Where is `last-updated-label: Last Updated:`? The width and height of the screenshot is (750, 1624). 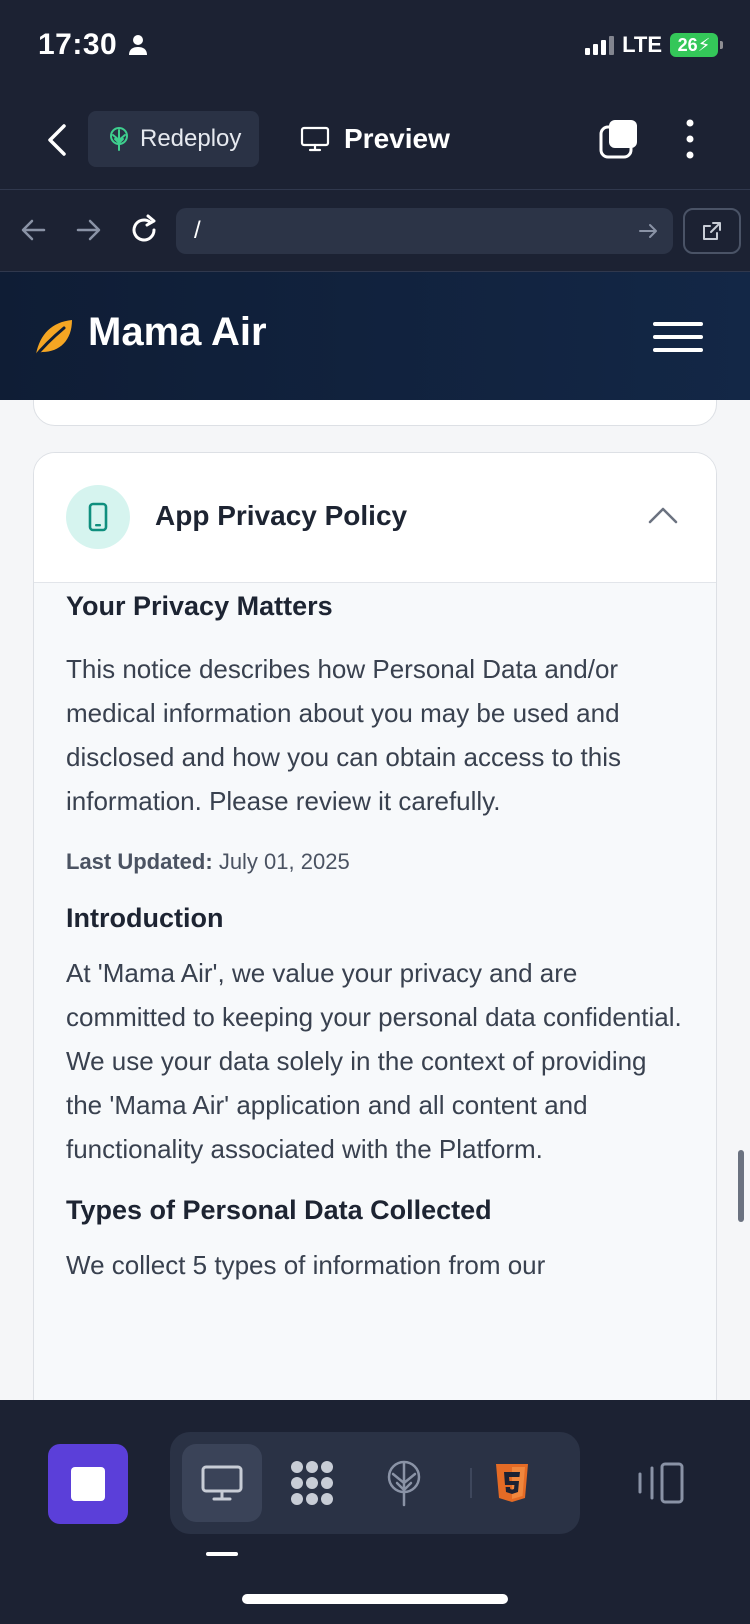 last-updated-label: Last Updated: is located at coordinates (139, 861).